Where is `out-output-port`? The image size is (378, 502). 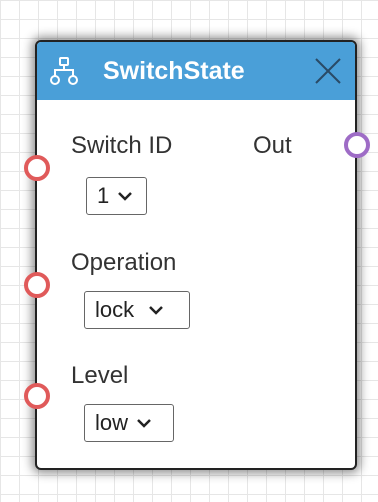 out-output-port is located at coordinates (357, 145).